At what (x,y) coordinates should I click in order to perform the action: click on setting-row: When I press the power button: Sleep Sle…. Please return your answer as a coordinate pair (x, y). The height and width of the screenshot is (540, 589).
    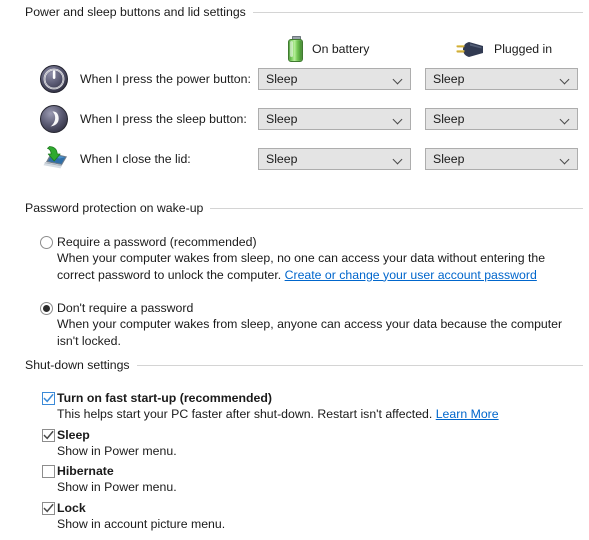
    Looking at the image, I should click on (294, 79).